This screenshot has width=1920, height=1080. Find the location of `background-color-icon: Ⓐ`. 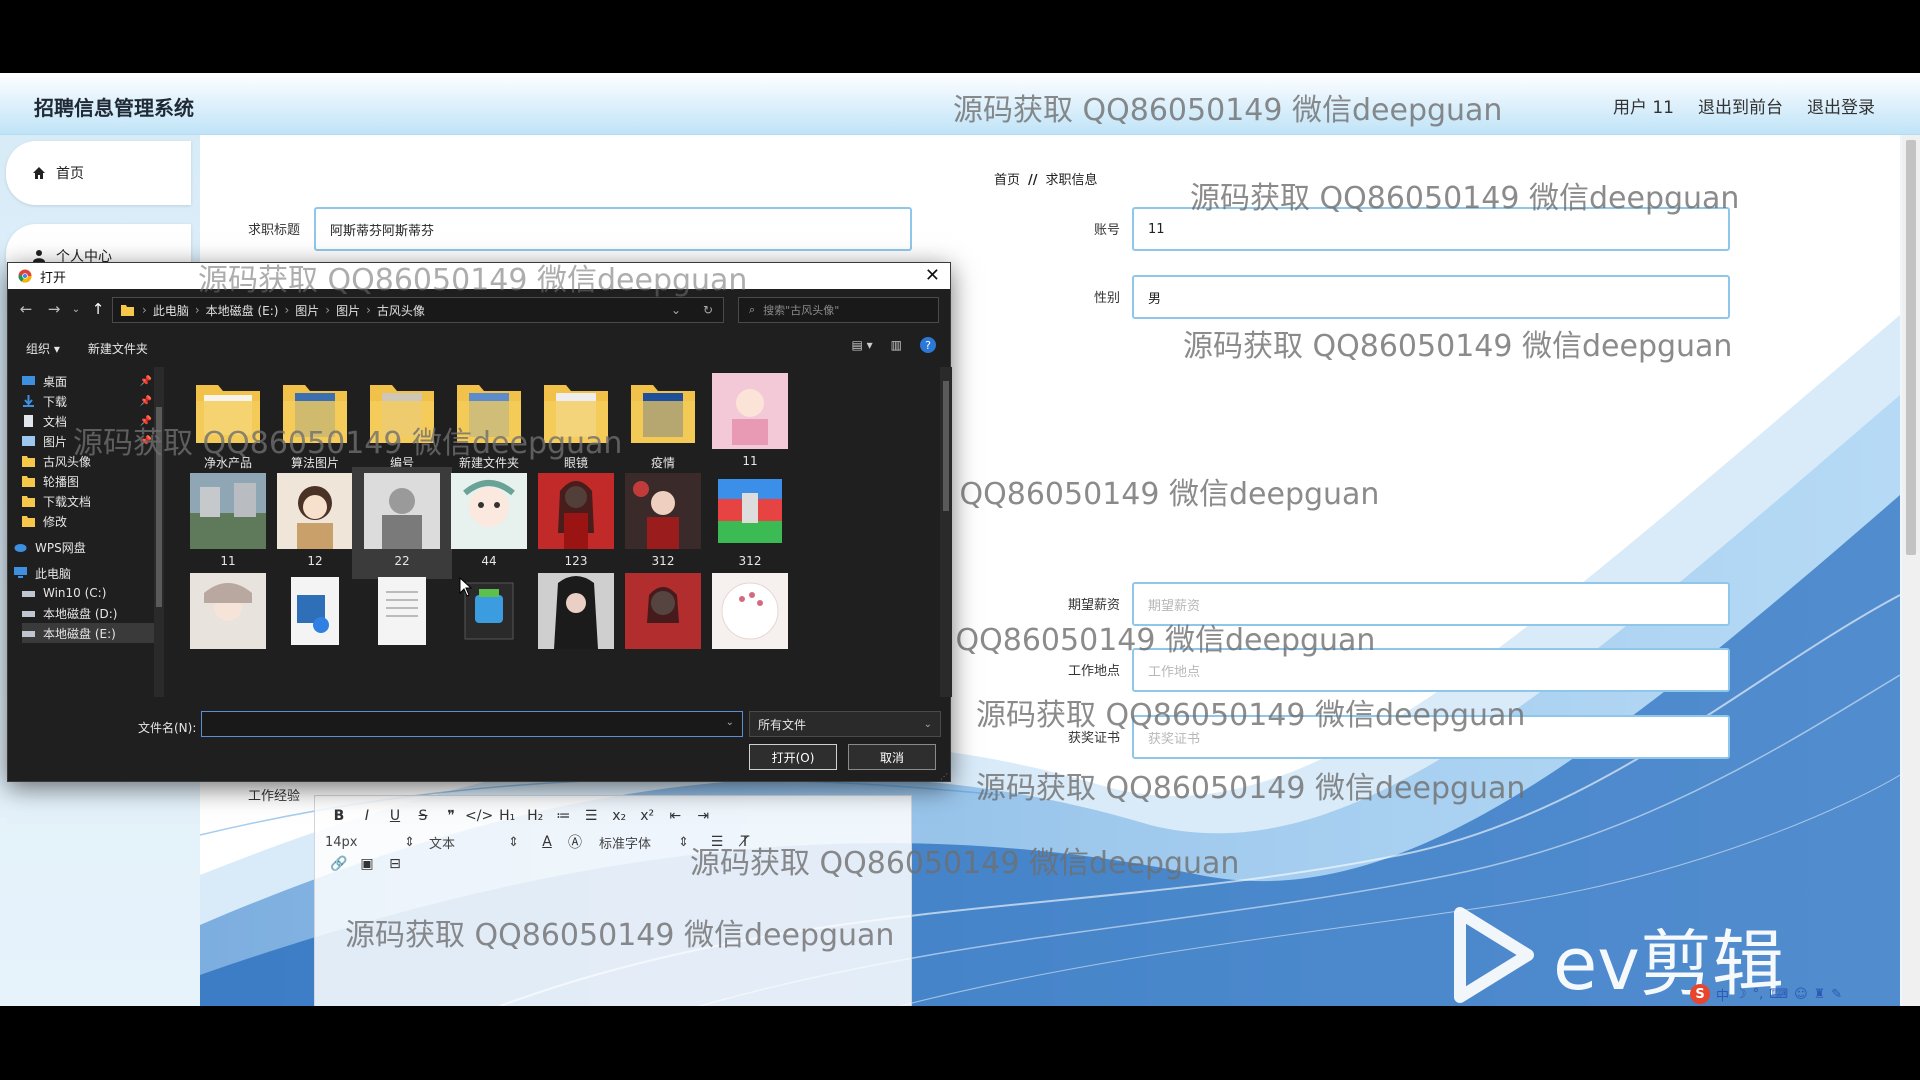

background-color-icon: Ⓐ is located at coordinates (575, 842).